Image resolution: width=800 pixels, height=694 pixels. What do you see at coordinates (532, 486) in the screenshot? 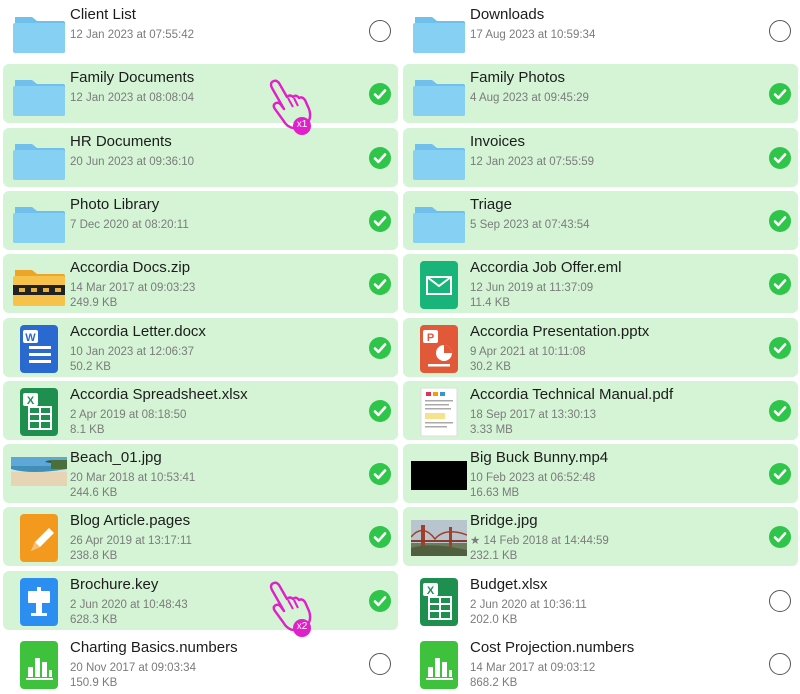
I see `file-meta: 10 Feb 2023 at 06:52:48 16.63 MB` at bounding box center [532, 486].